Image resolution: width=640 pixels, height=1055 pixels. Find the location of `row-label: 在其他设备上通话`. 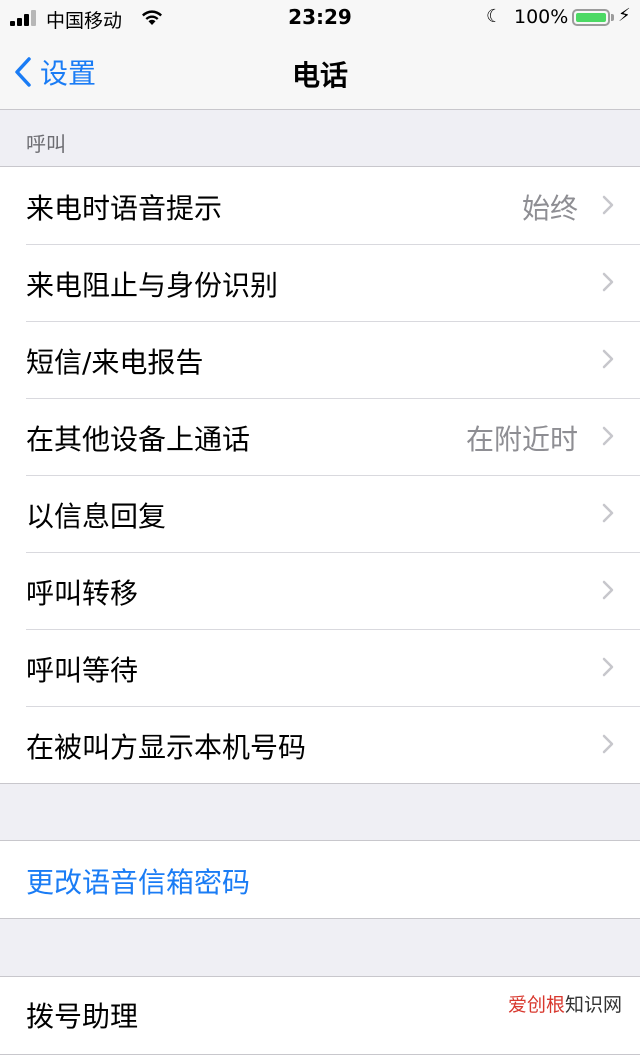

row-label: 在其他设备上通话 is located at coordinates (138, 439).